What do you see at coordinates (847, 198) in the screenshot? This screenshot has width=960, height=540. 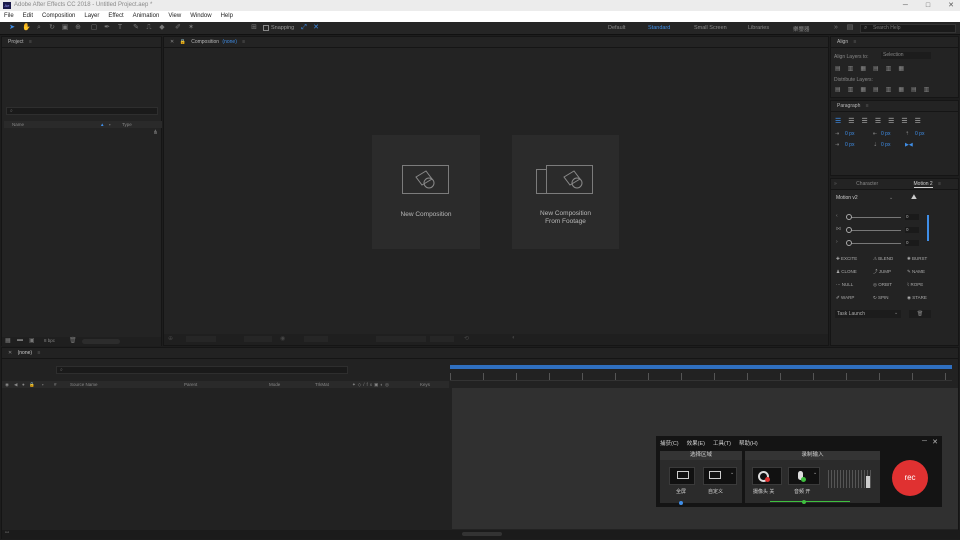 I see `motion-version-dropdown: Motion v2` at bounding box center [847, 198].